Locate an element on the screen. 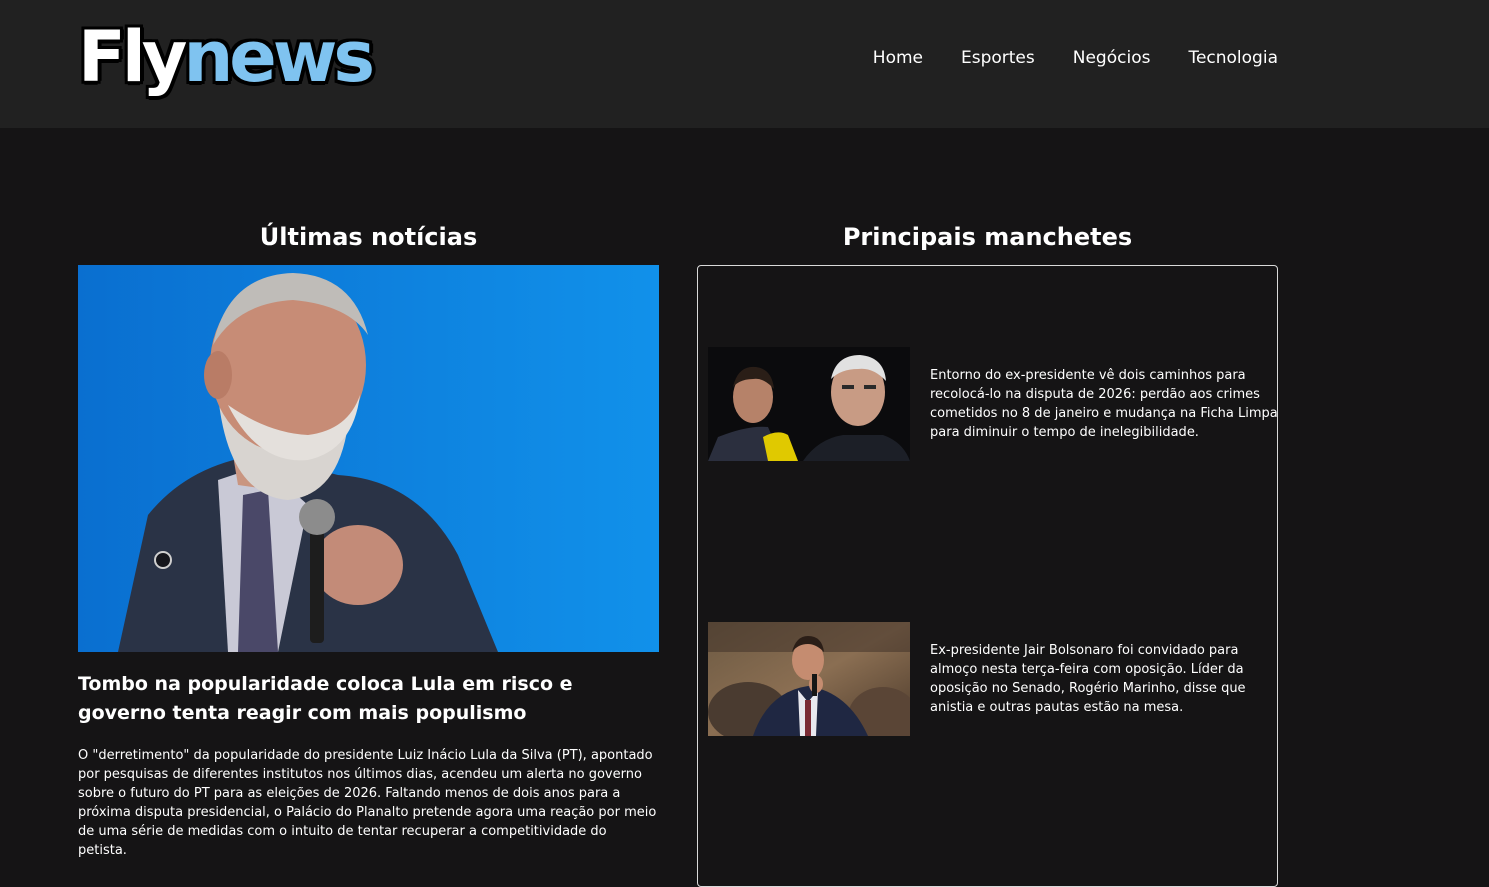 This screenshot has height=887, width=1489. nav-home: Home is located at coordinates (898, 58).